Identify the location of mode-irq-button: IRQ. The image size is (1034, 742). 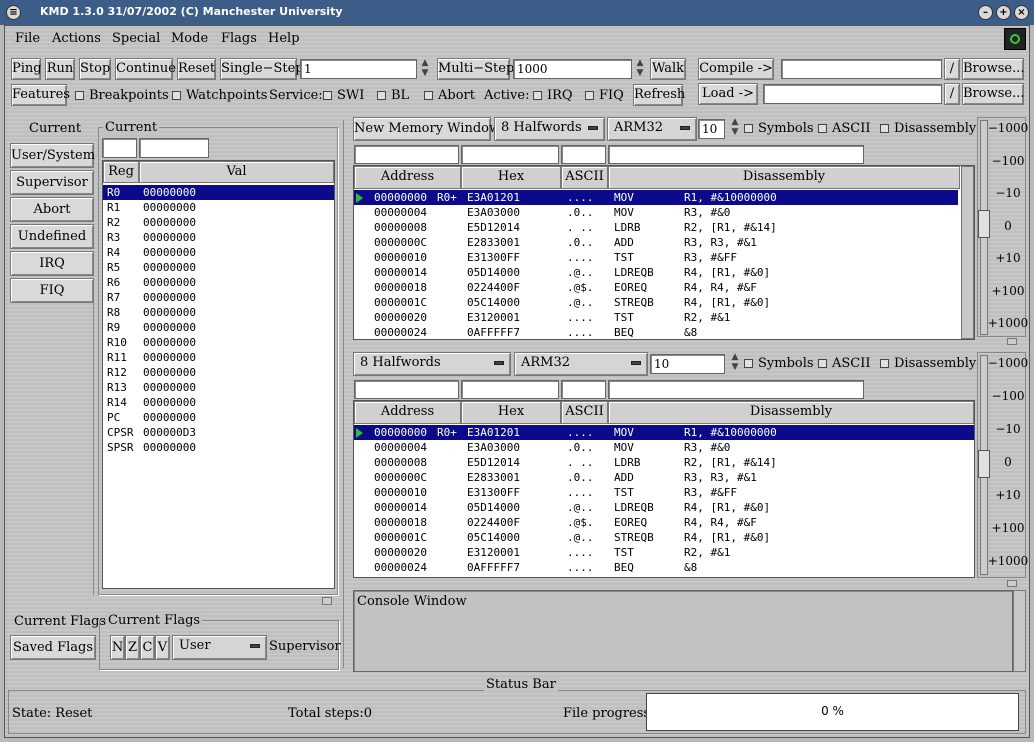
(52, 263).